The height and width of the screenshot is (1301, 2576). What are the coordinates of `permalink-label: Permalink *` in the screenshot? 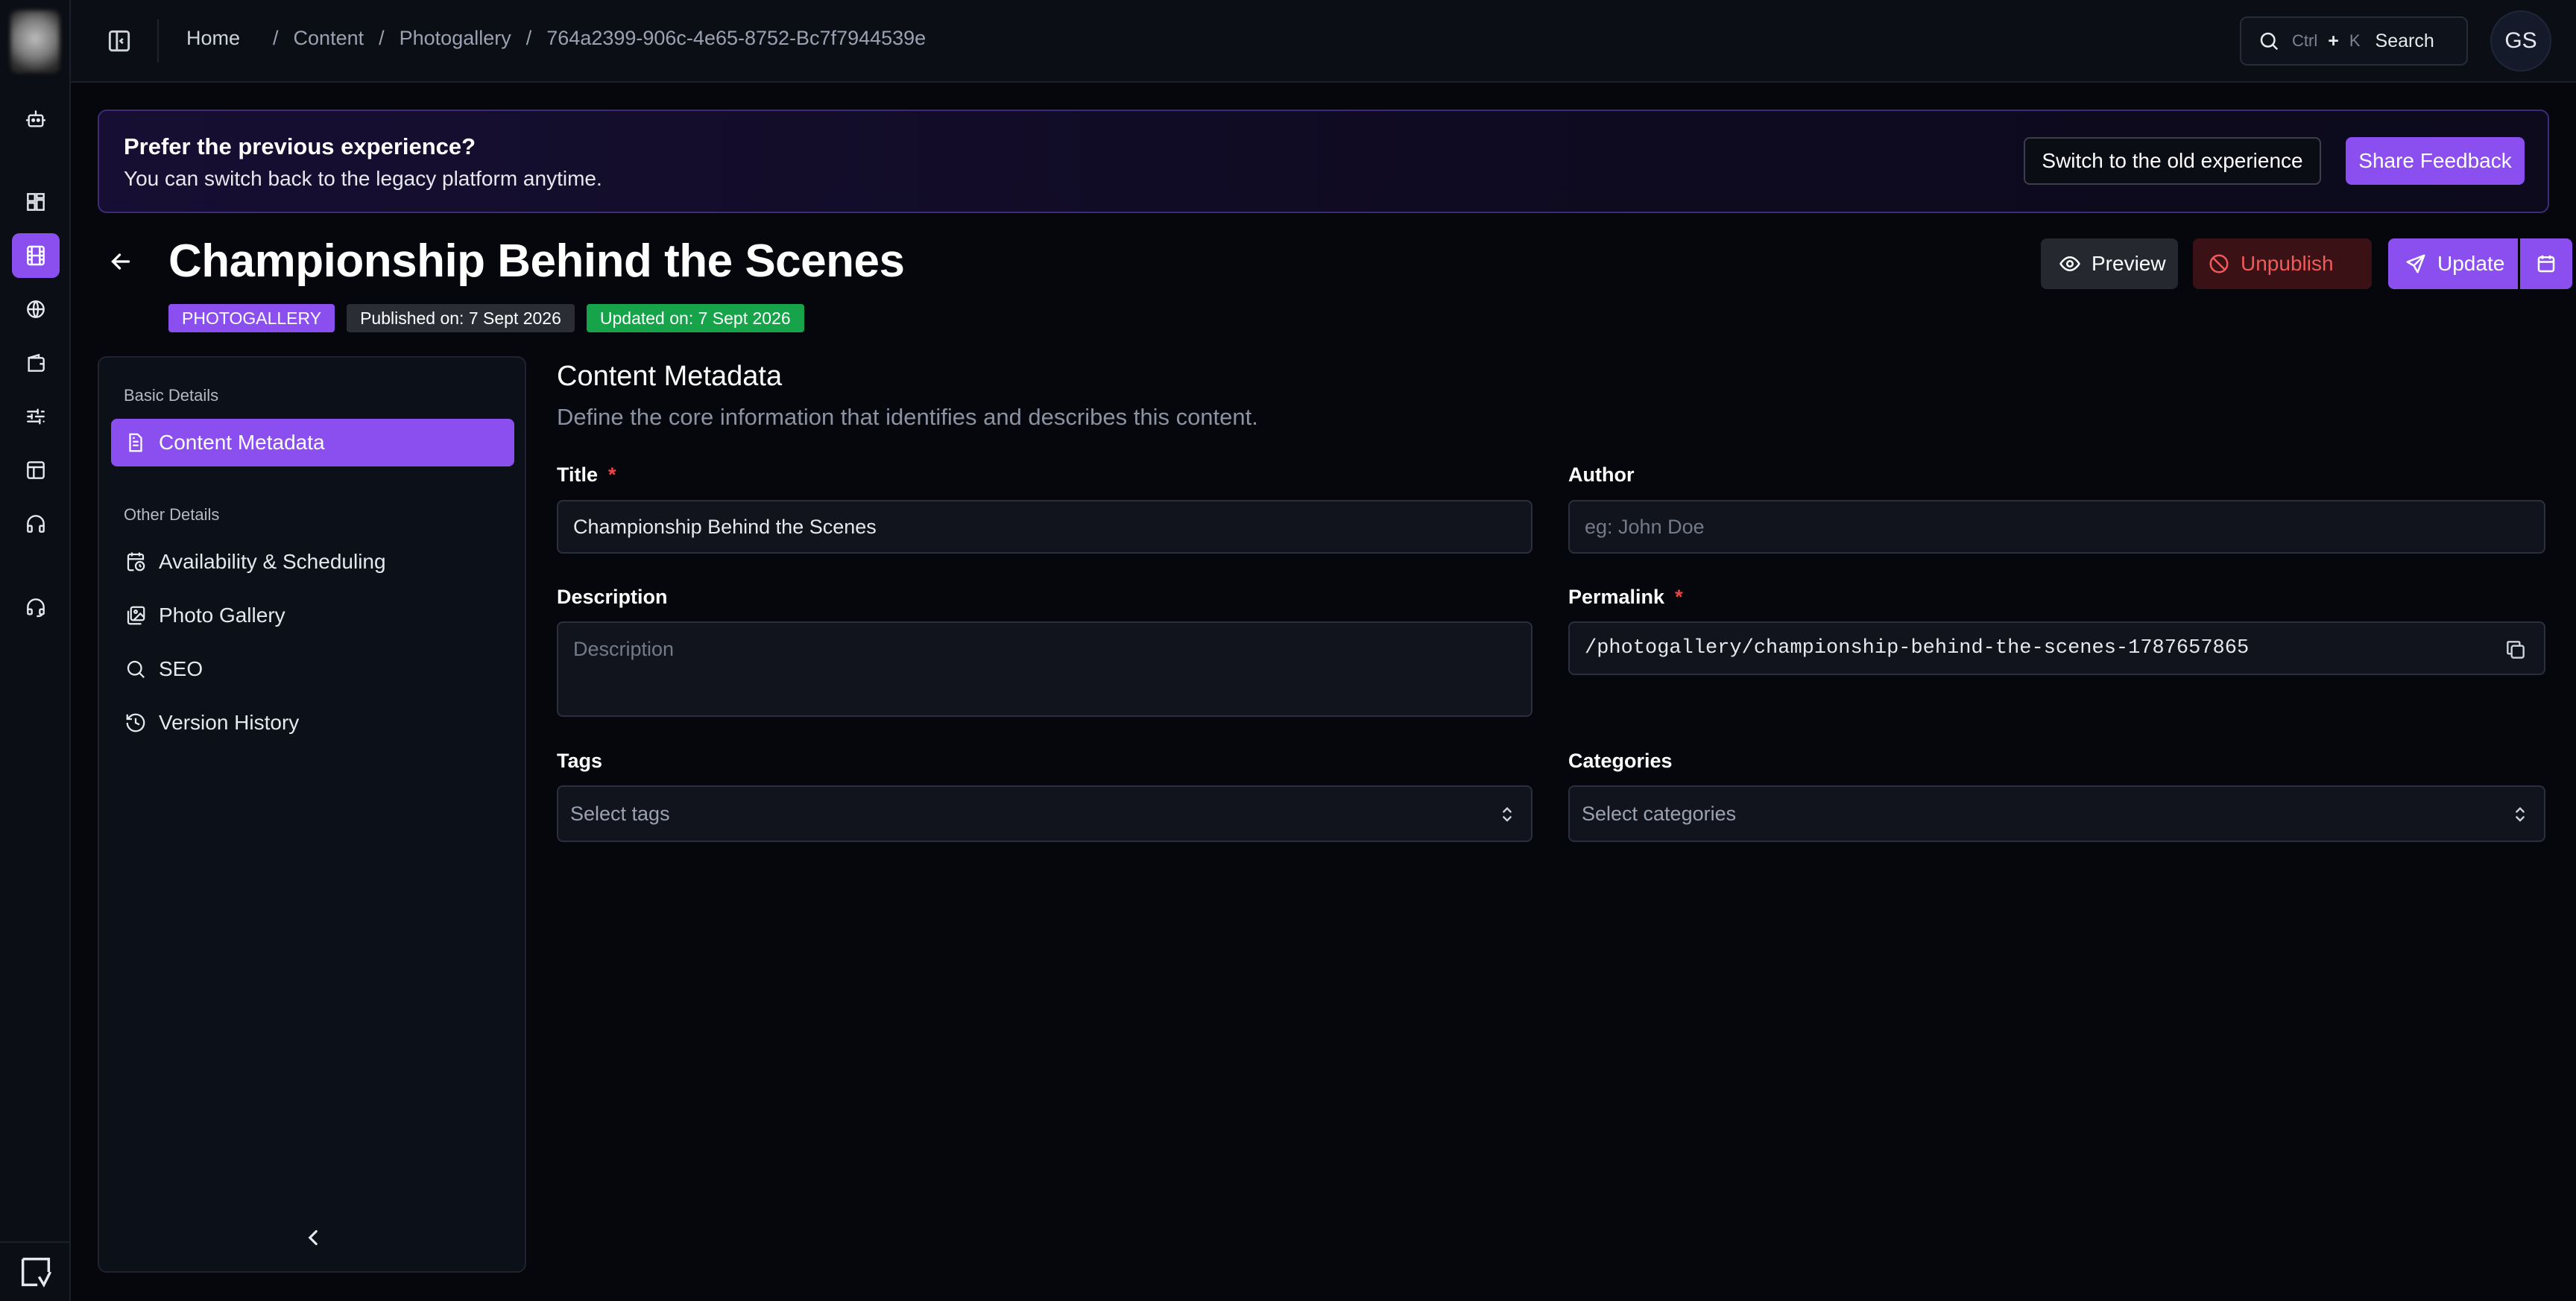 It's located at (1626, 597).